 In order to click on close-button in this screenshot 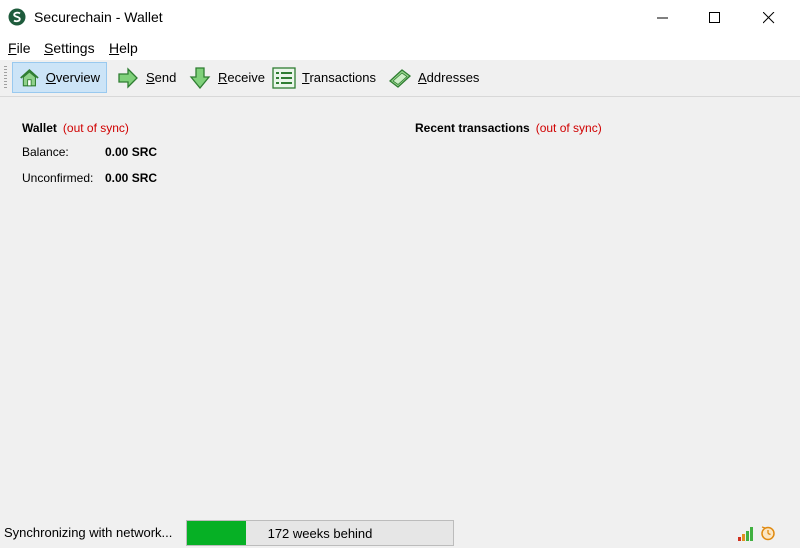, I will do `click(769, 18)`.